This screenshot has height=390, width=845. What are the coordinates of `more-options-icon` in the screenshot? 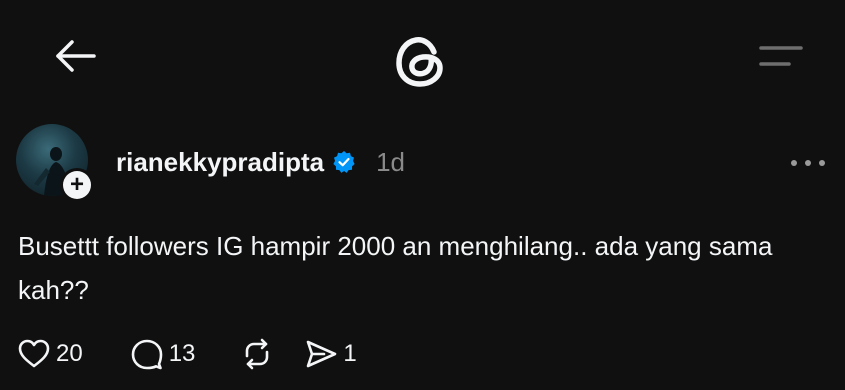 It's located at (808, 163).